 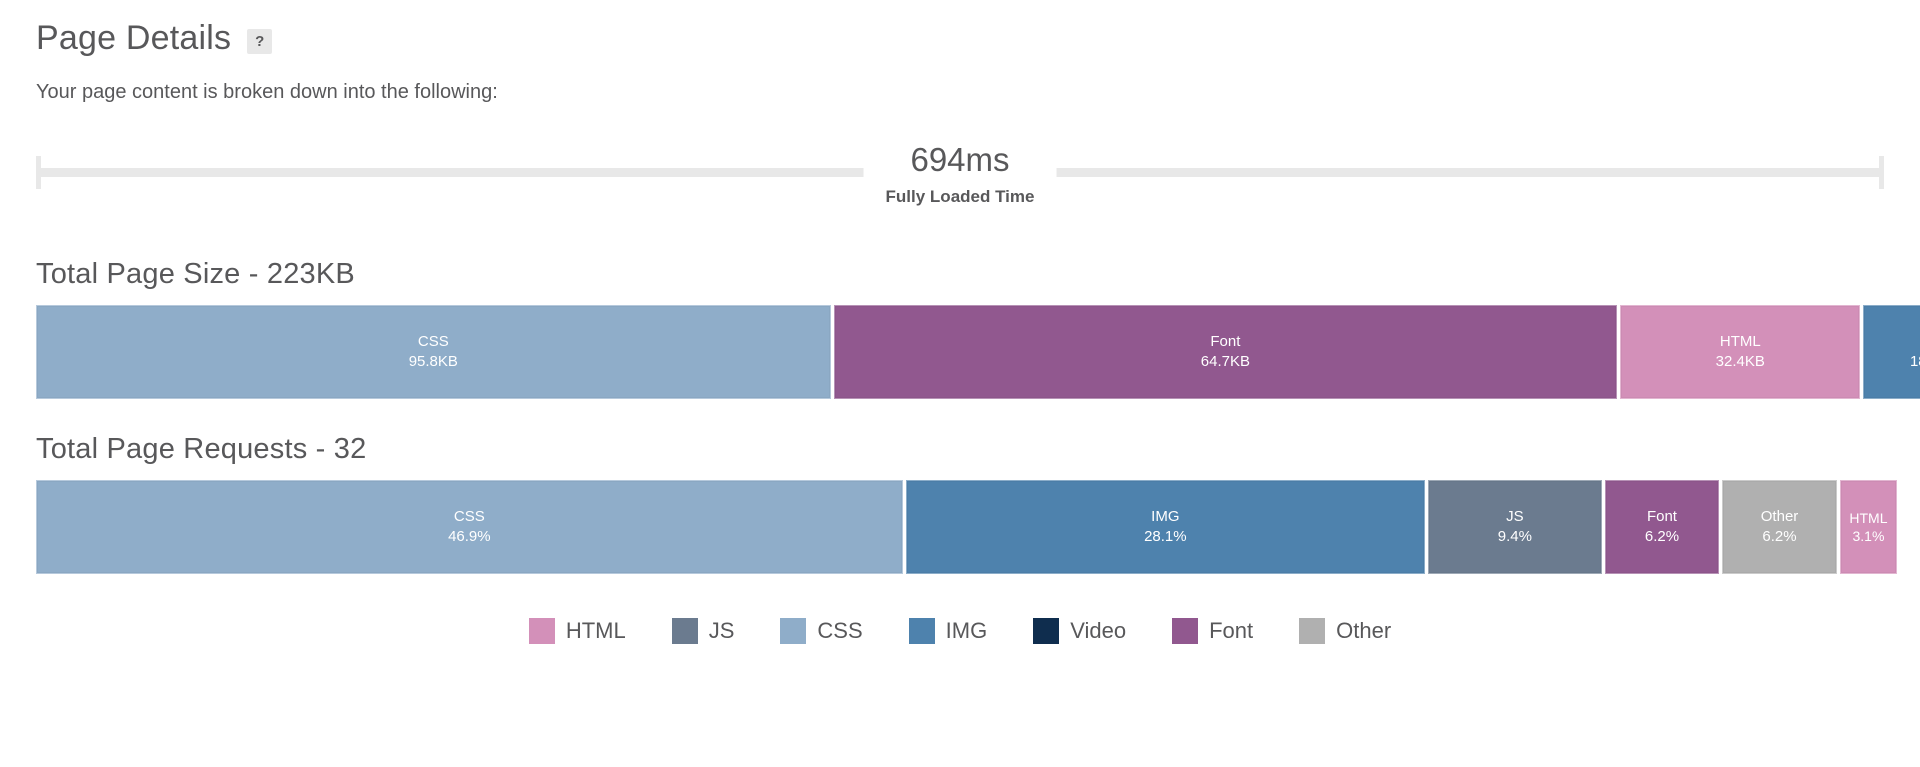 I want to click on legend-label: Other, so click(x=1364, y=631).